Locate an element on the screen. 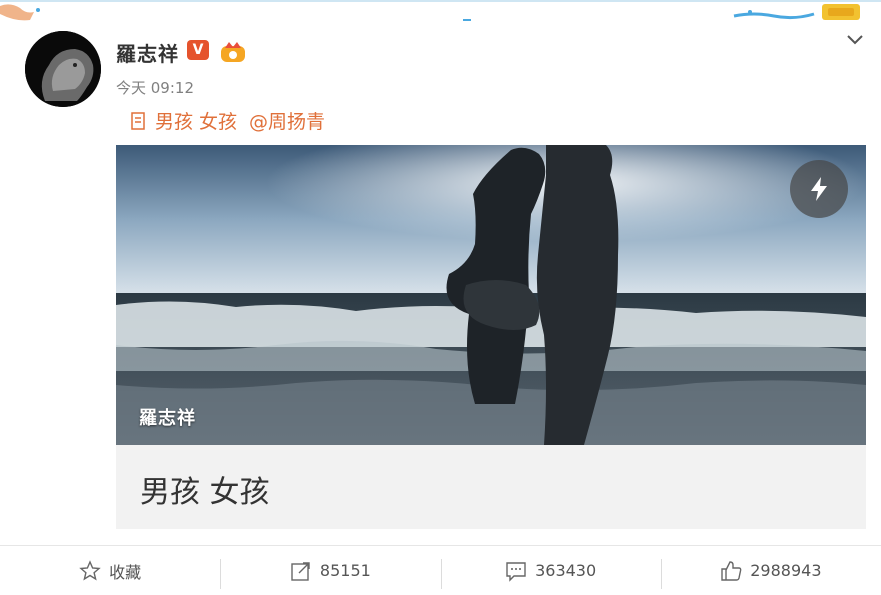  star-icon is located at coordinates (90, 569).